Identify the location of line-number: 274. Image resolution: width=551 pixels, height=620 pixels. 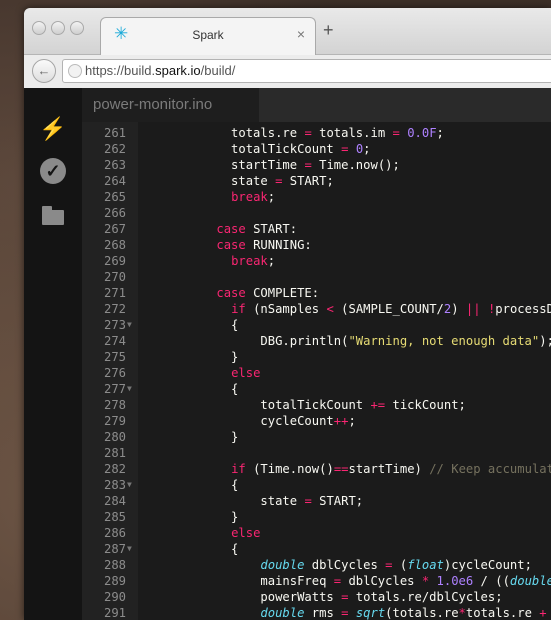
(114, 341).